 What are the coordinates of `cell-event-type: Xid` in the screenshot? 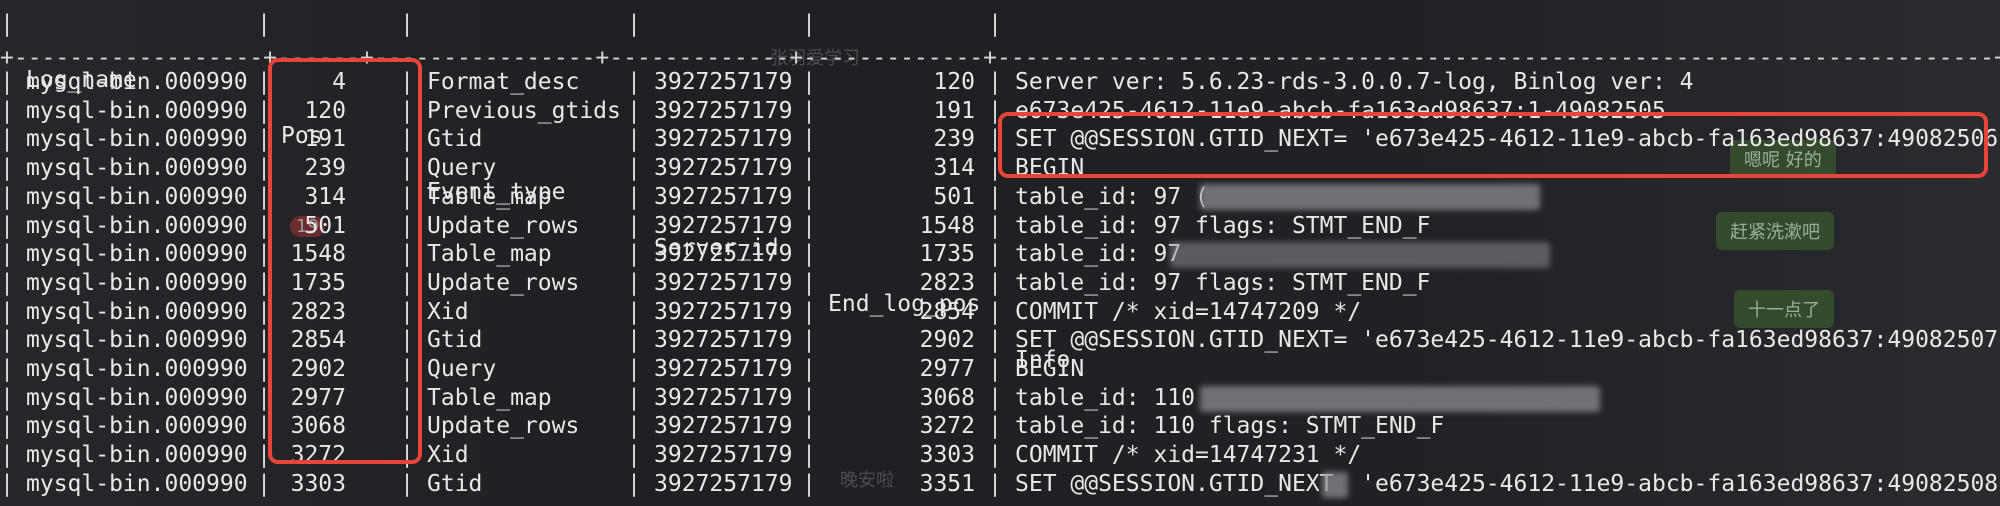 It's located at (448, 311).